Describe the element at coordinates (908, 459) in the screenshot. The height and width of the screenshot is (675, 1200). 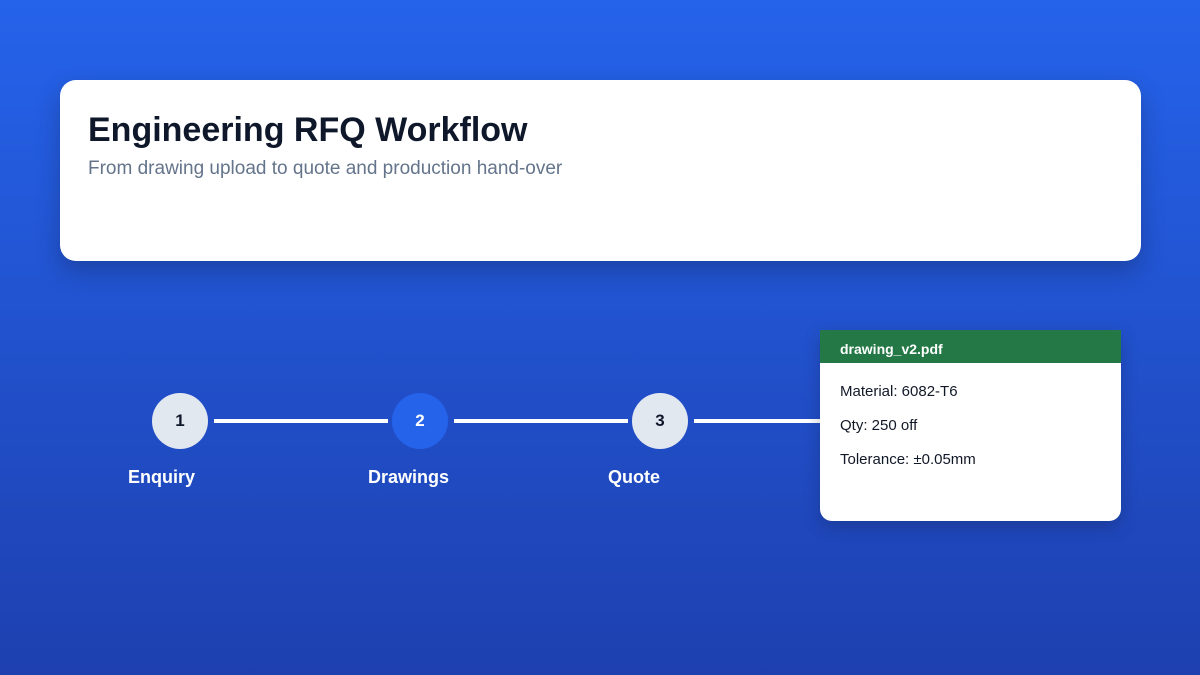
I see `file-tolerance: Tolerance: ±0.05mm` at that location.